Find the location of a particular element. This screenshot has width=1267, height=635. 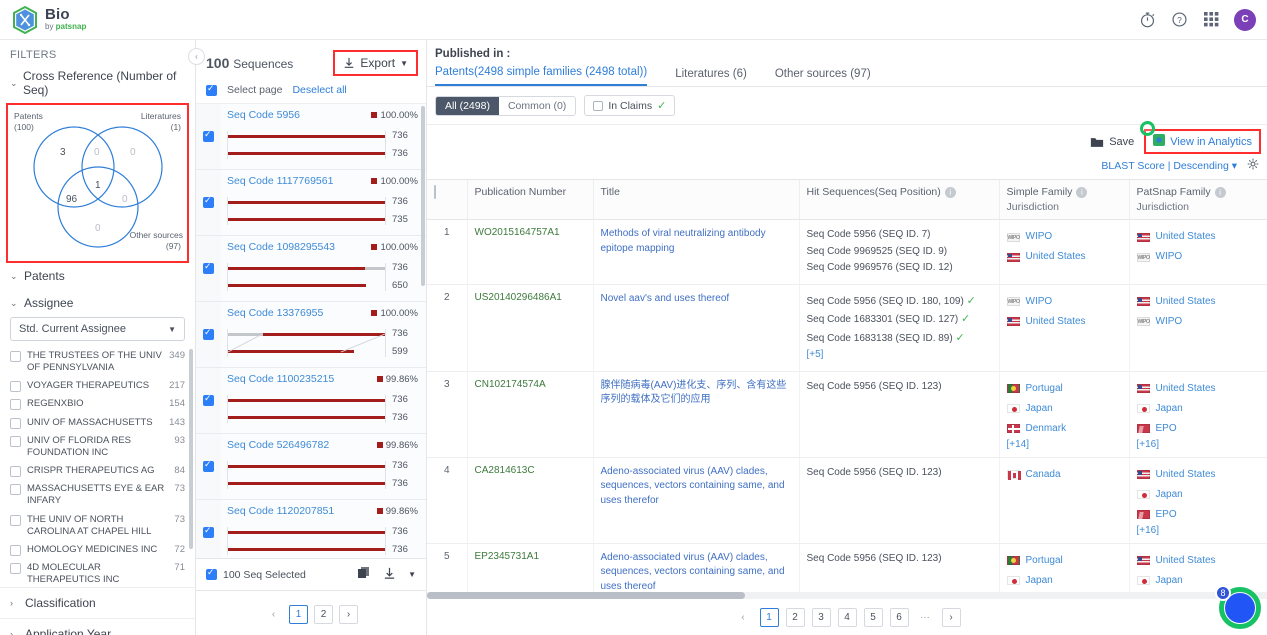

sequence-card-body: Seq Code 1117769561 100.00% 736 735 is located at coordinates (323, 202).